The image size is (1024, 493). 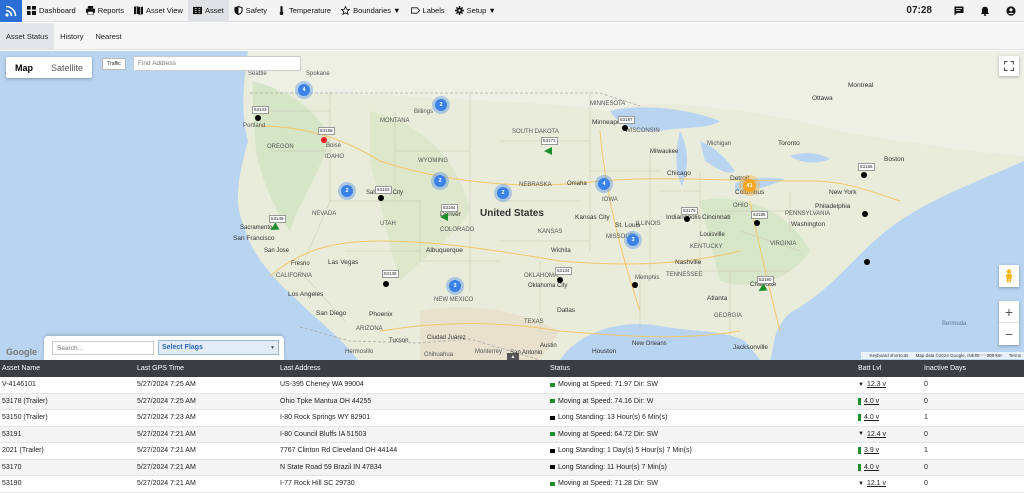 What do you see at coordinates (218, 347) in the screenshot?
I see `select-flags-dropdown: Select Flags ▼` at bounding box center [218, 347].